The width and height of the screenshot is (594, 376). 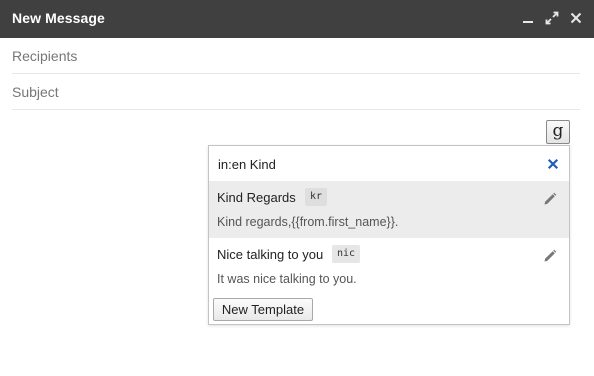 I want to click on expand-icon, so click(x=552, y=18).